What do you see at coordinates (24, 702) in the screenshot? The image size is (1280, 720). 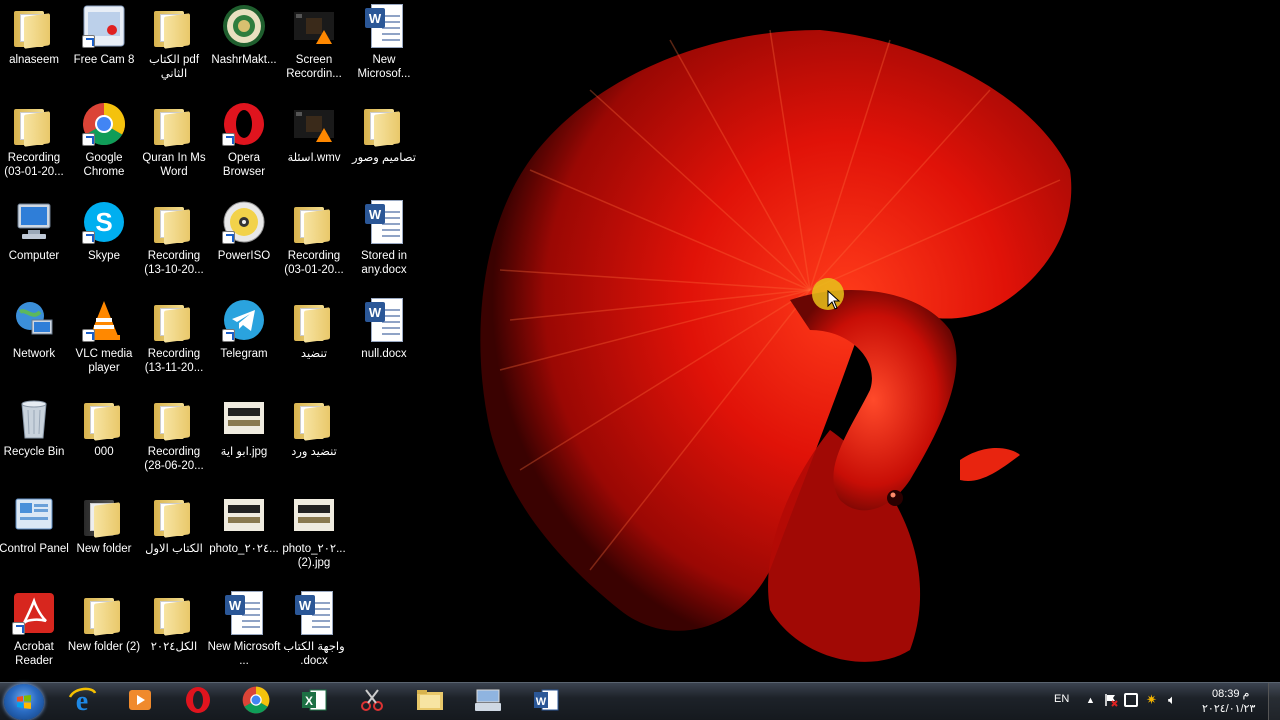 I see `start-button` at bounding box center [24, 702].